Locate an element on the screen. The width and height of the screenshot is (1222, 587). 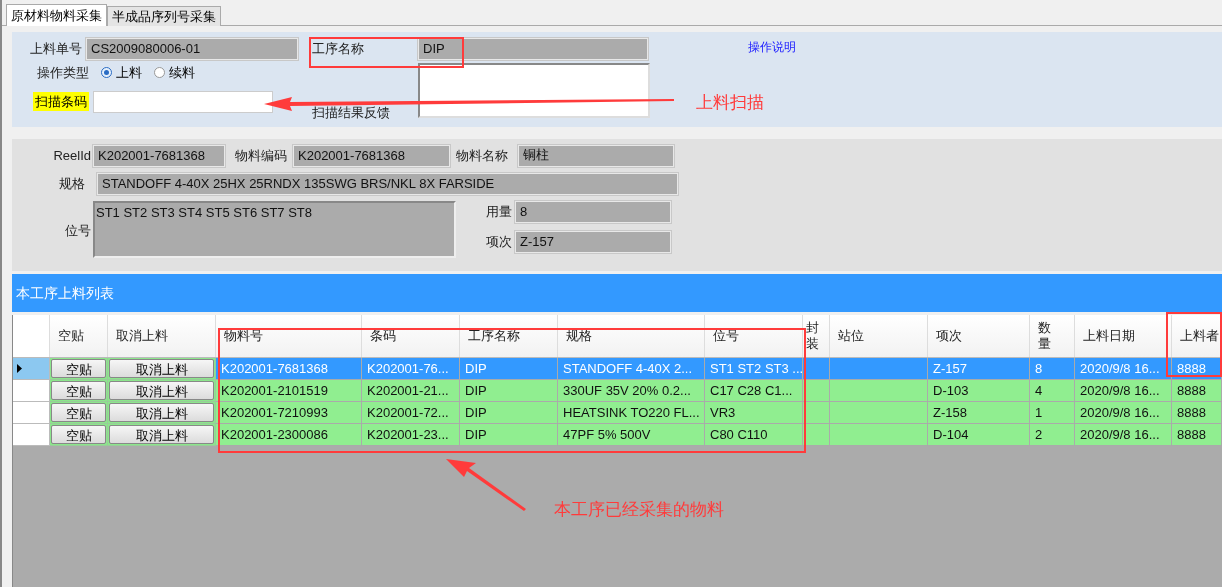
table-cell: D-103 is located at coordinates (979, 391).